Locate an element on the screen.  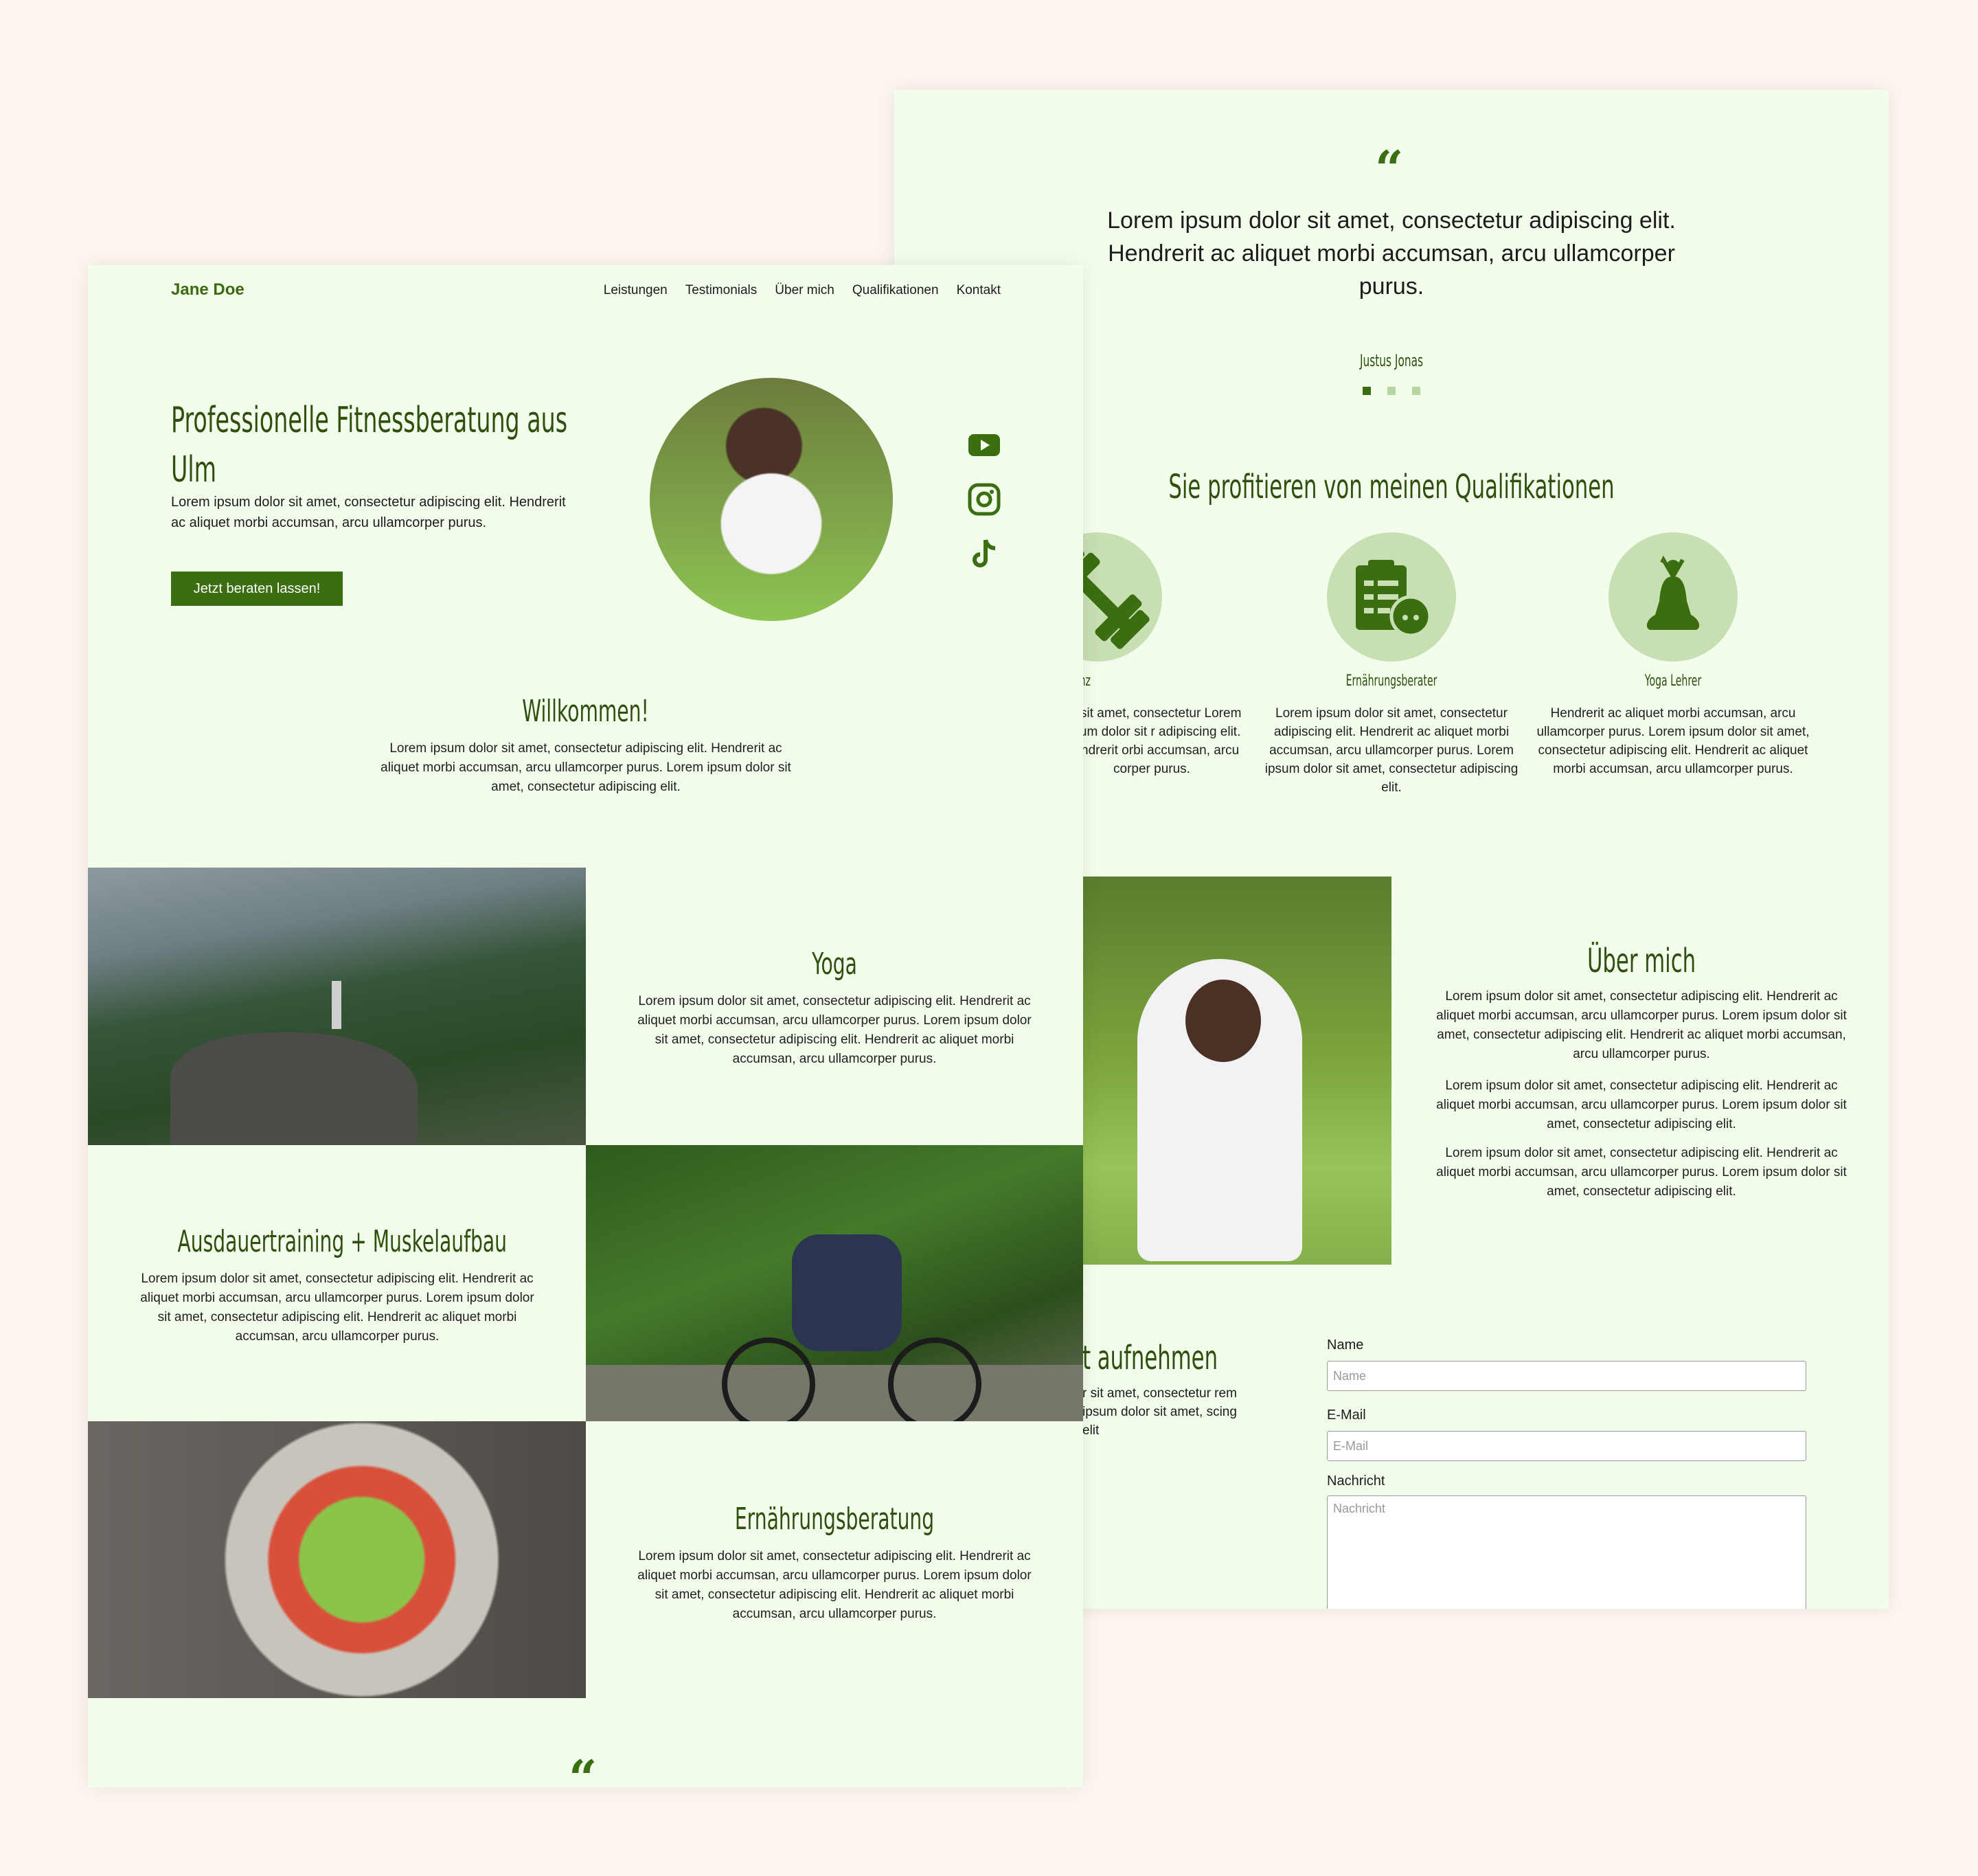
nav-item-testimonials: Testimonials is located at coordinates (722, 290).